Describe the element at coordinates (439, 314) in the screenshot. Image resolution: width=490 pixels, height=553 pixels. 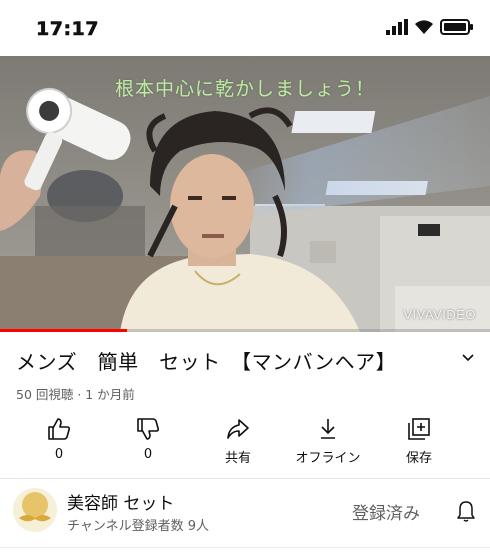
I see `video-watermark: VIVAVIDEO` at that location.